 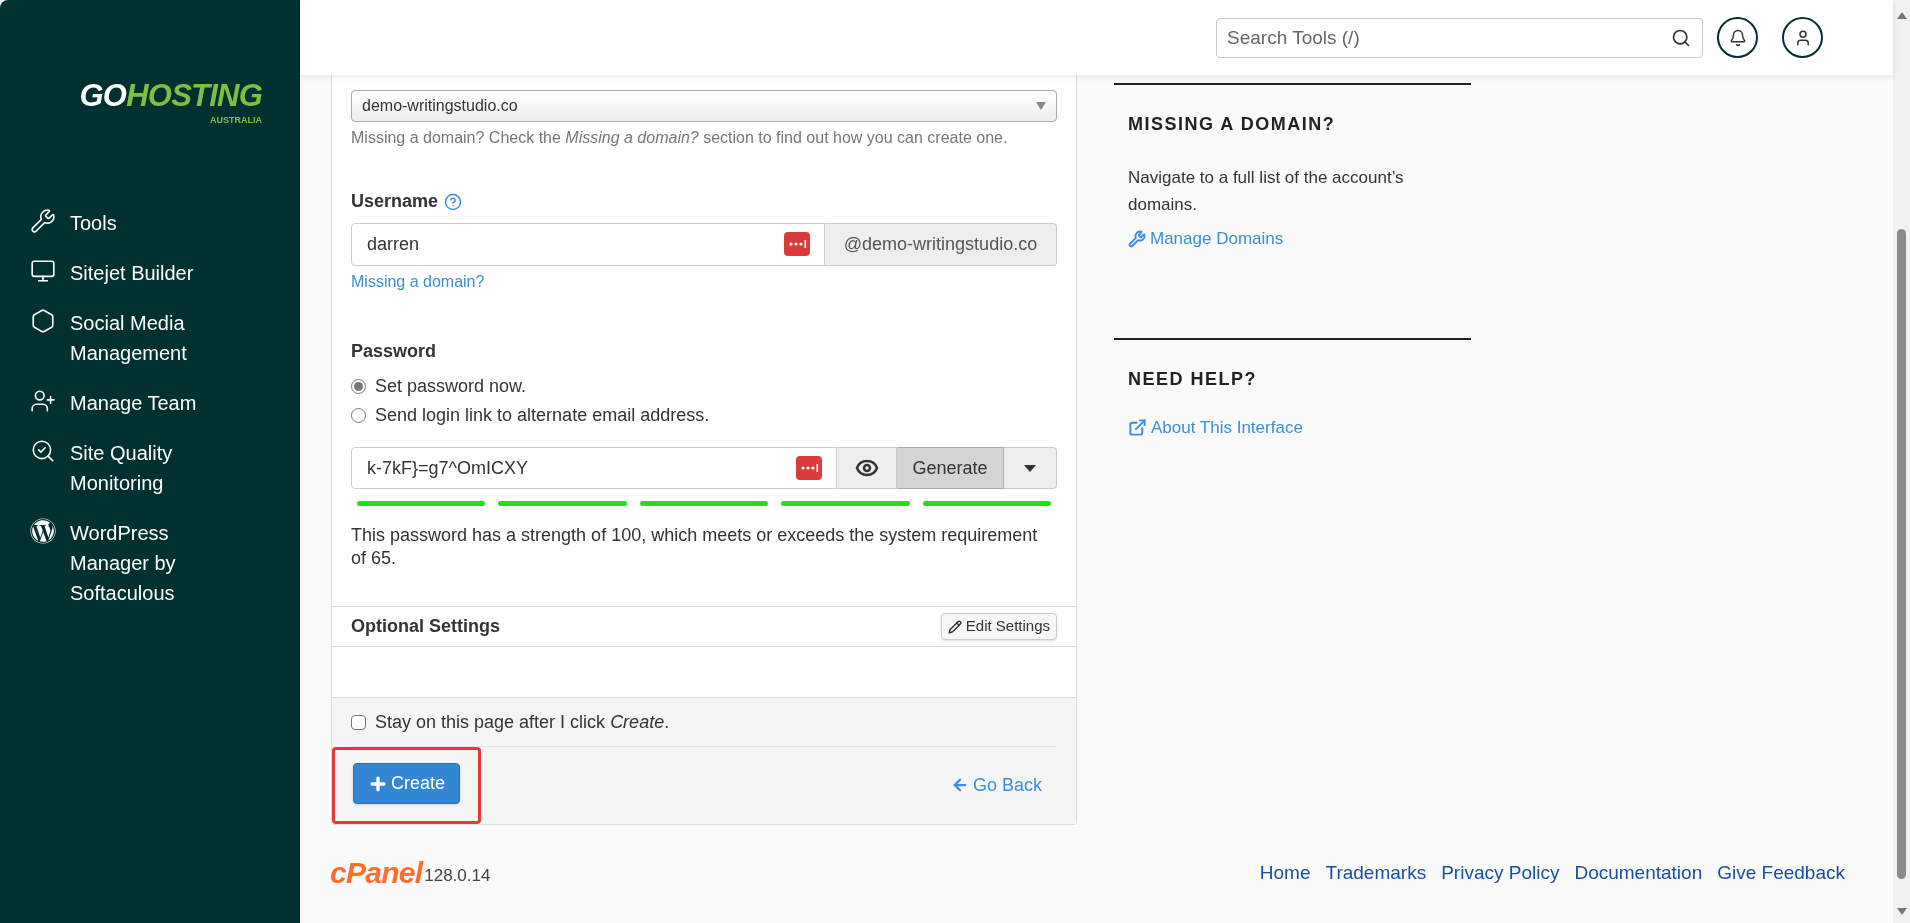 I want to click on footer-link: Trademarks, so click(x=1376, y=873).